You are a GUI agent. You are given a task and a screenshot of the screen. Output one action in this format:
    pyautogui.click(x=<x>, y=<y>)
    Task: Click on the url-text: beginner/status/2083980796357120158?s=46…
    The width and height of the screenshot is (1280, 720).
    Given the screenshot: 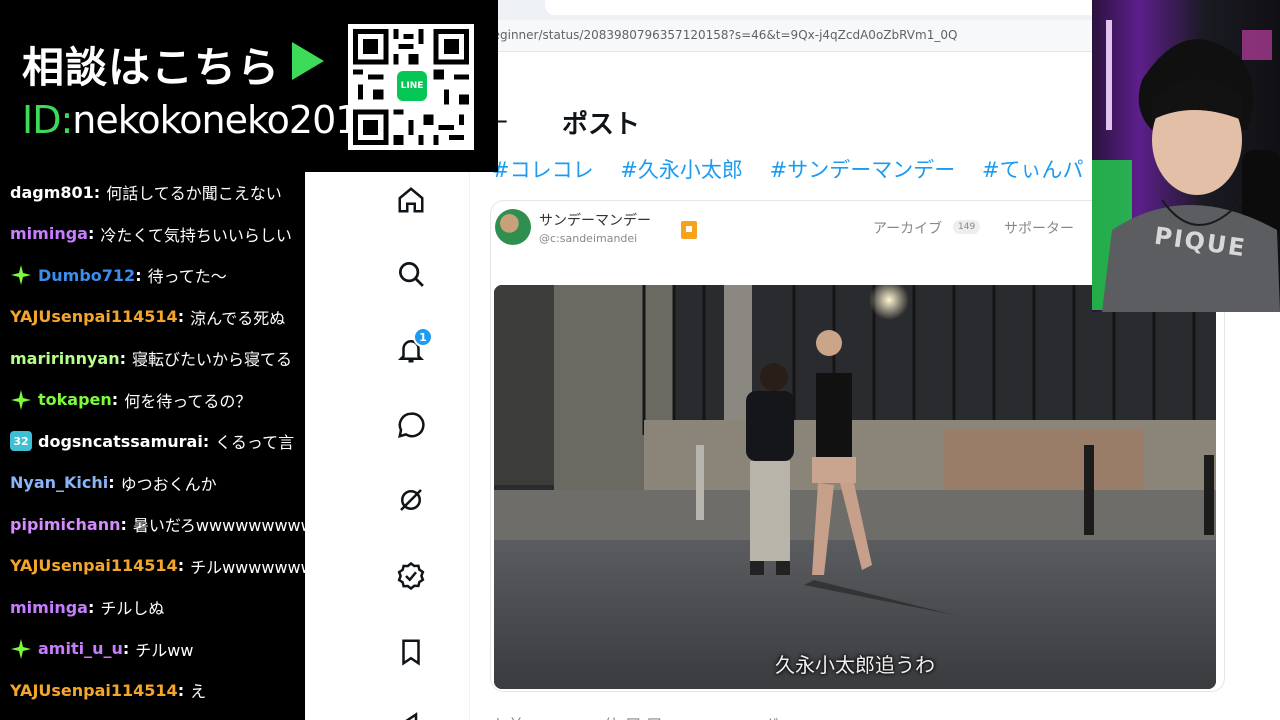 What is the action you would take?
    pyautogui.click(x=721, y=35)
    